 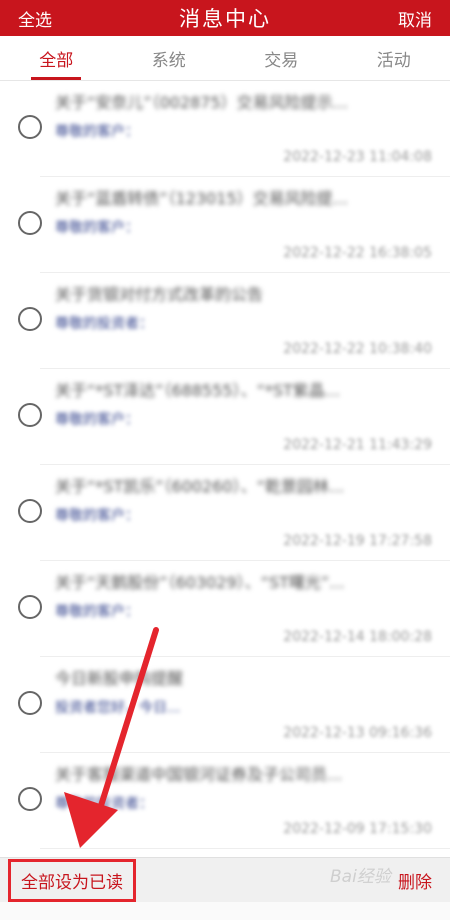 What do you see at coordinates (360, 877) in the screenshot?
I see `watermark: Bai经验` at bounding box center [360, 877].